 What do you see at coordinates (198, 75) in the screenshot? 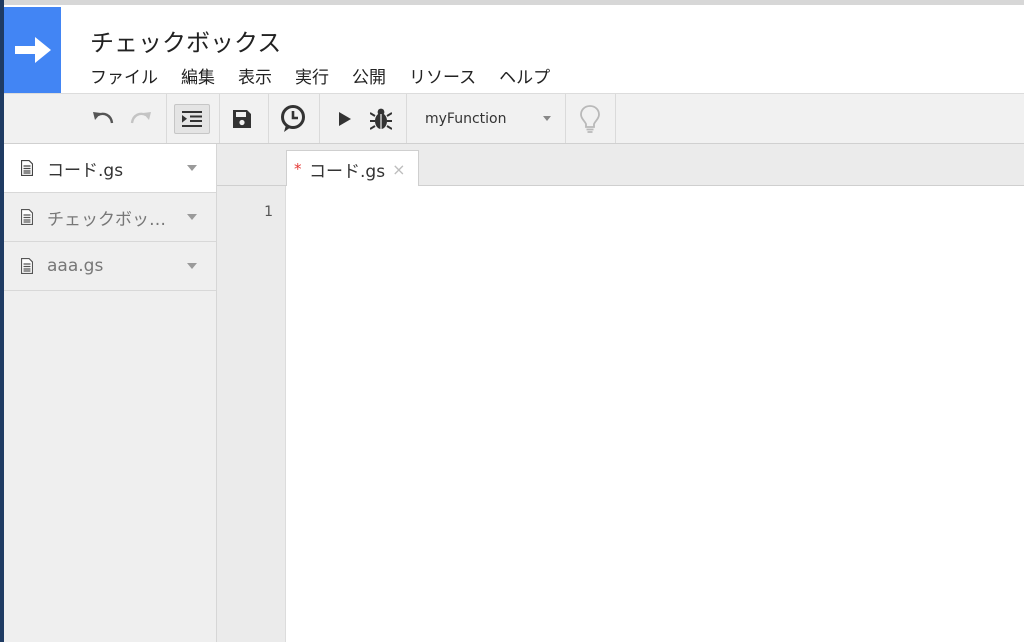
I see `menu-edit: 編集` at bounding box center [198, 75].